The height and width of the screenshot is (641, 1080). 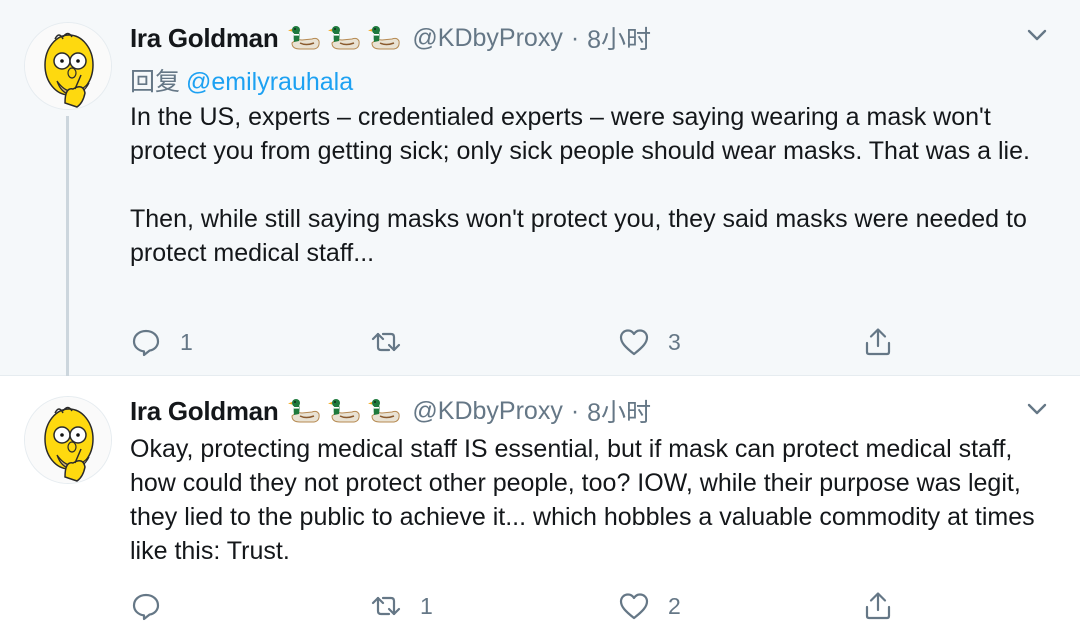 I want to click on replying-to: 回复 @emilyrauhala, so click(x=241, y=80).